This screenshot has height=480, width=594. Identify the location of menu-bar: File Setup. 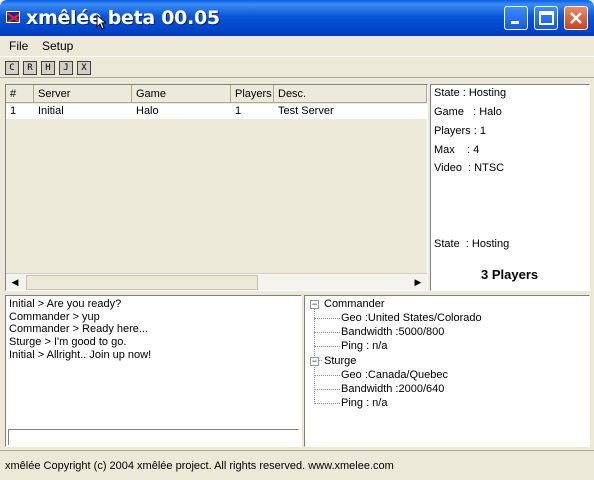
(297, 46).